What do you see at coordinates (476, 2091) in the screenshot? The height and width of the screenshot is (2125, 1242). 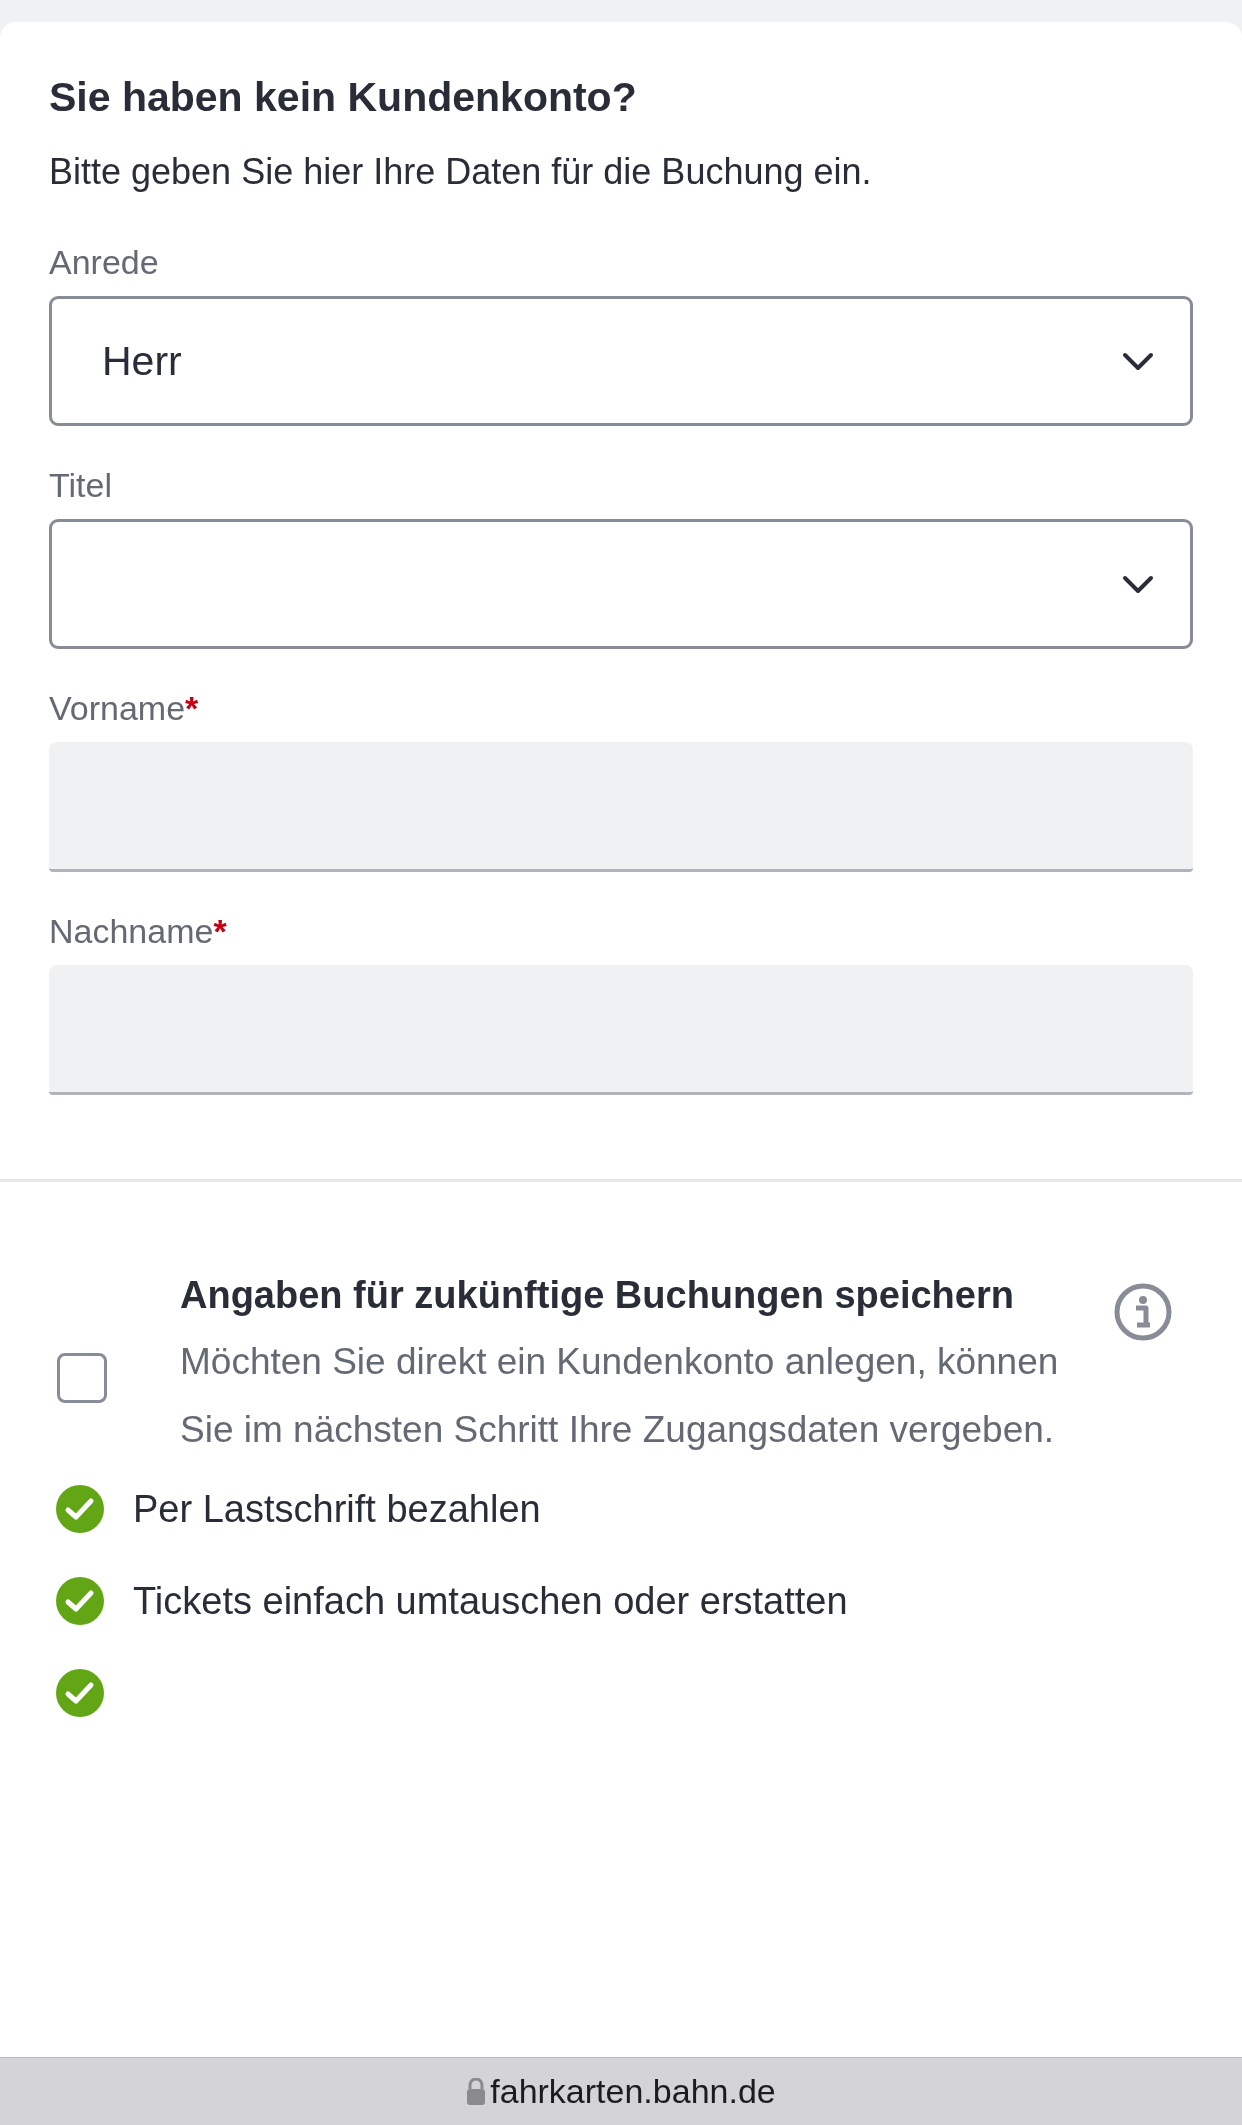 I see `lock-icon` at bounding box center [476, 2091].